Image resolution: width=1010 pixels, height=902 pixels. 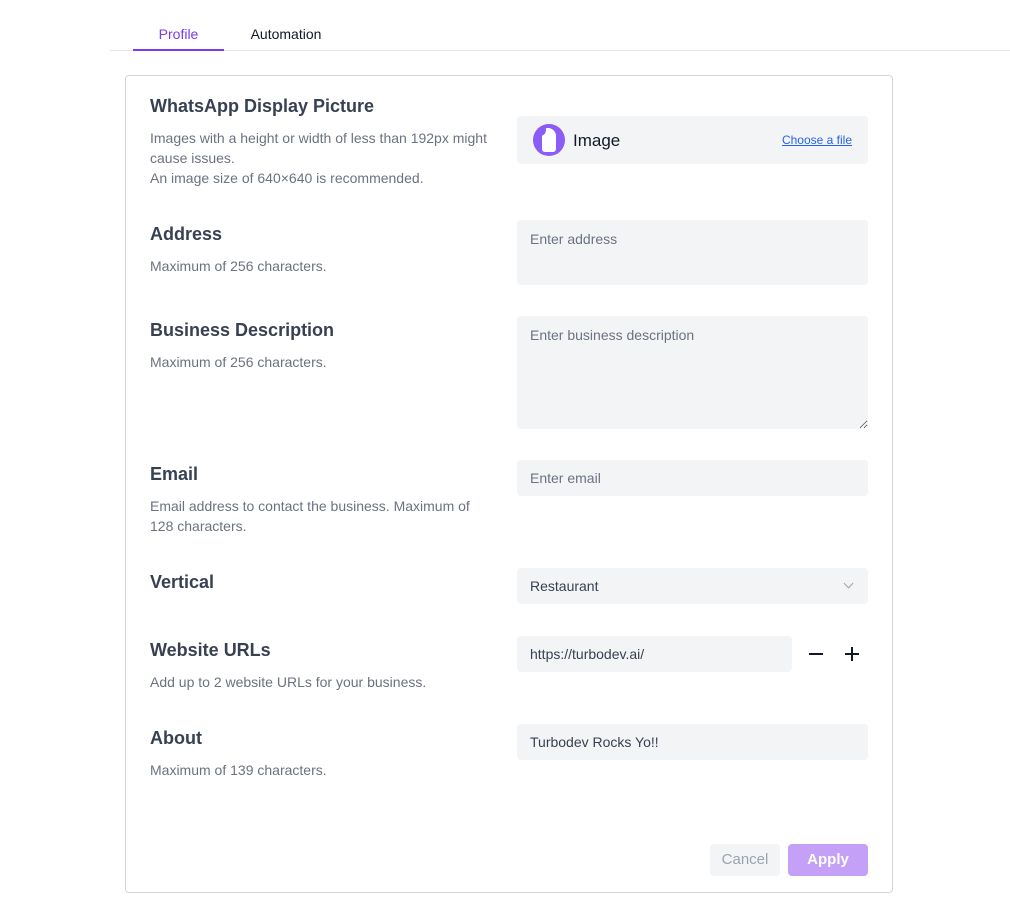 I want to click on about-description: Maximum of 139 characters., so click(x=238, y=770).